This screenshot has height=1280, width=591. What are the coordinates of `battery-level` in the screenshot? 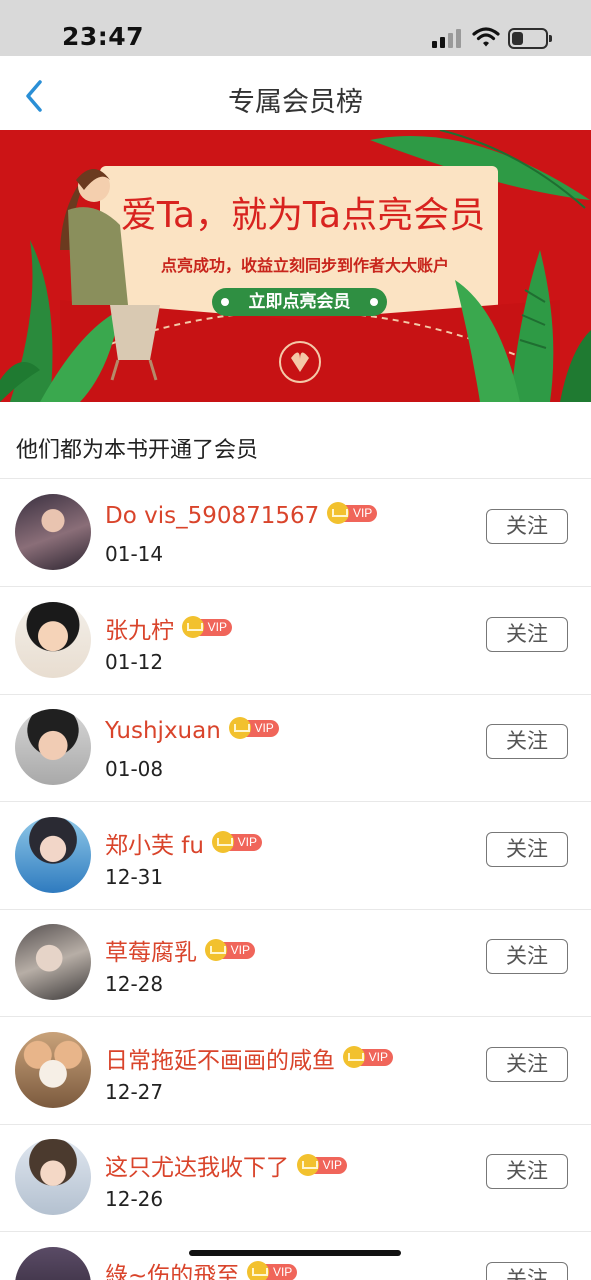 It's located at (517, 38).